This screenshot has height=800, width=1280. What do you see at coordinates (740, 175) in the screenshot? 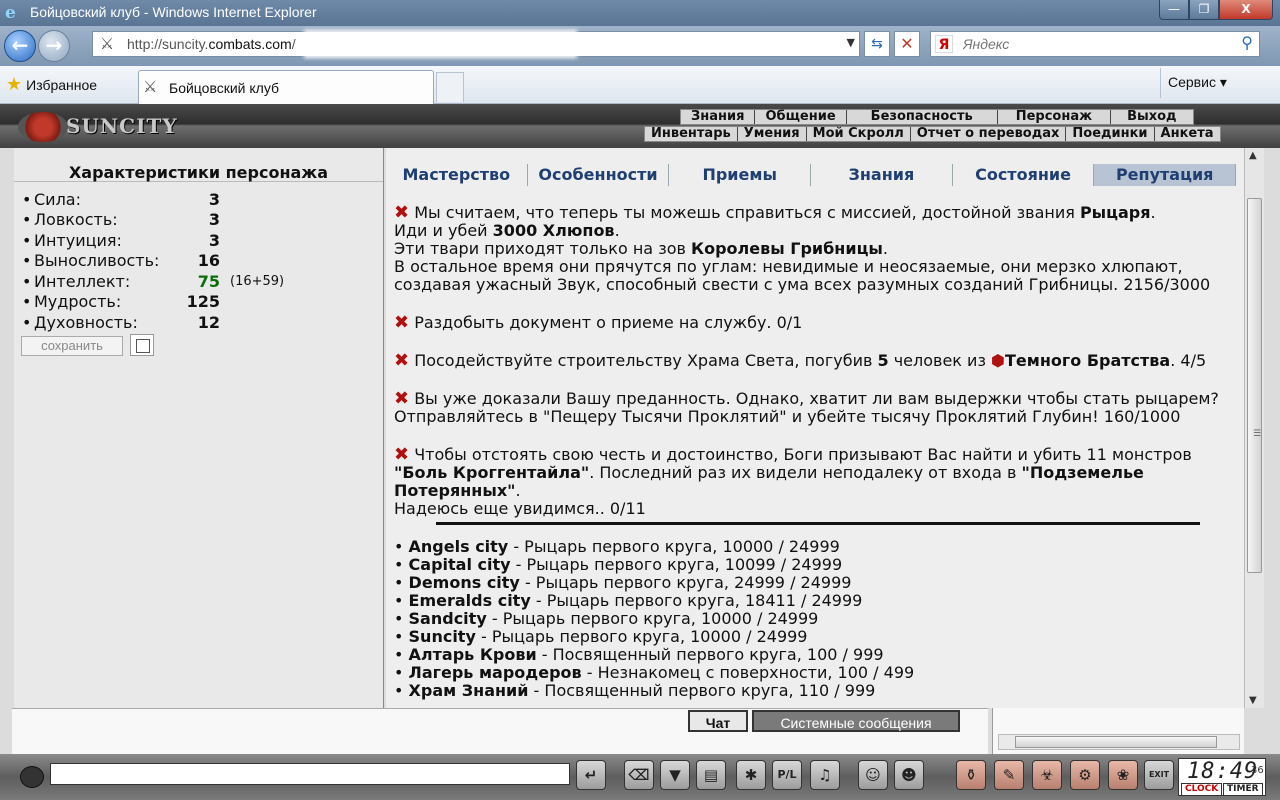
I see `tab-techniques: Приемы` at bounding box center [740, 175].